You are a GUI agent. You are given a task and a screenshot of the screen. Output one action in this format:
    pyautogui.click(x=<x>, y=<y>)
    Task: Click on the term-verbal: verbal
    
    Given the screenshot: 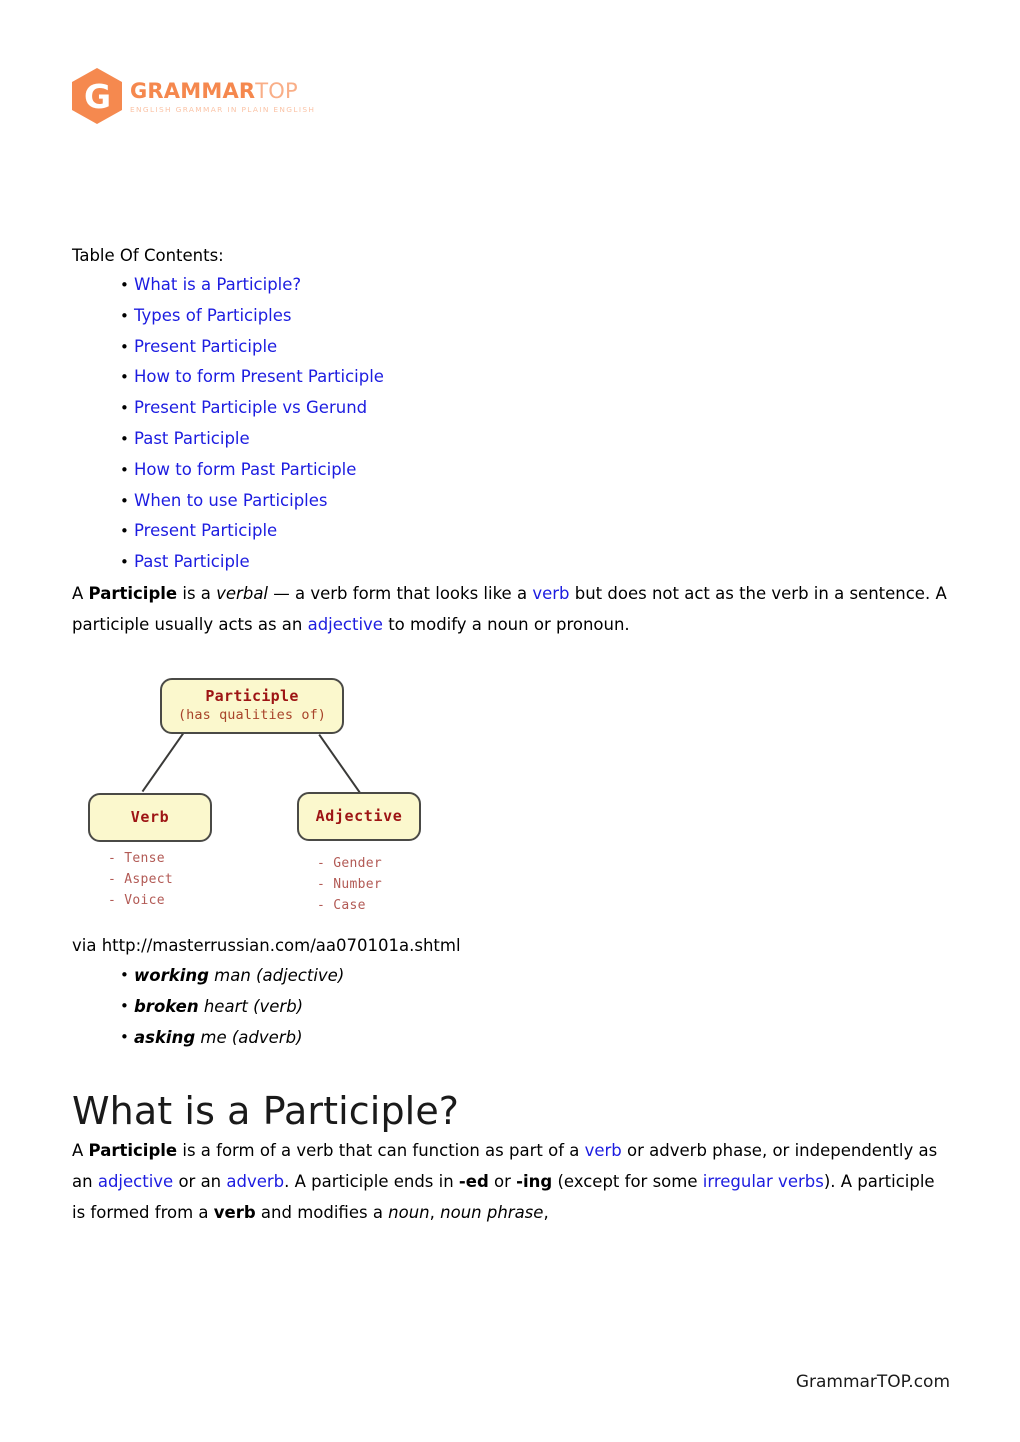 What is the action you would take?
    pyautogui.click(x=242, y=593)
    